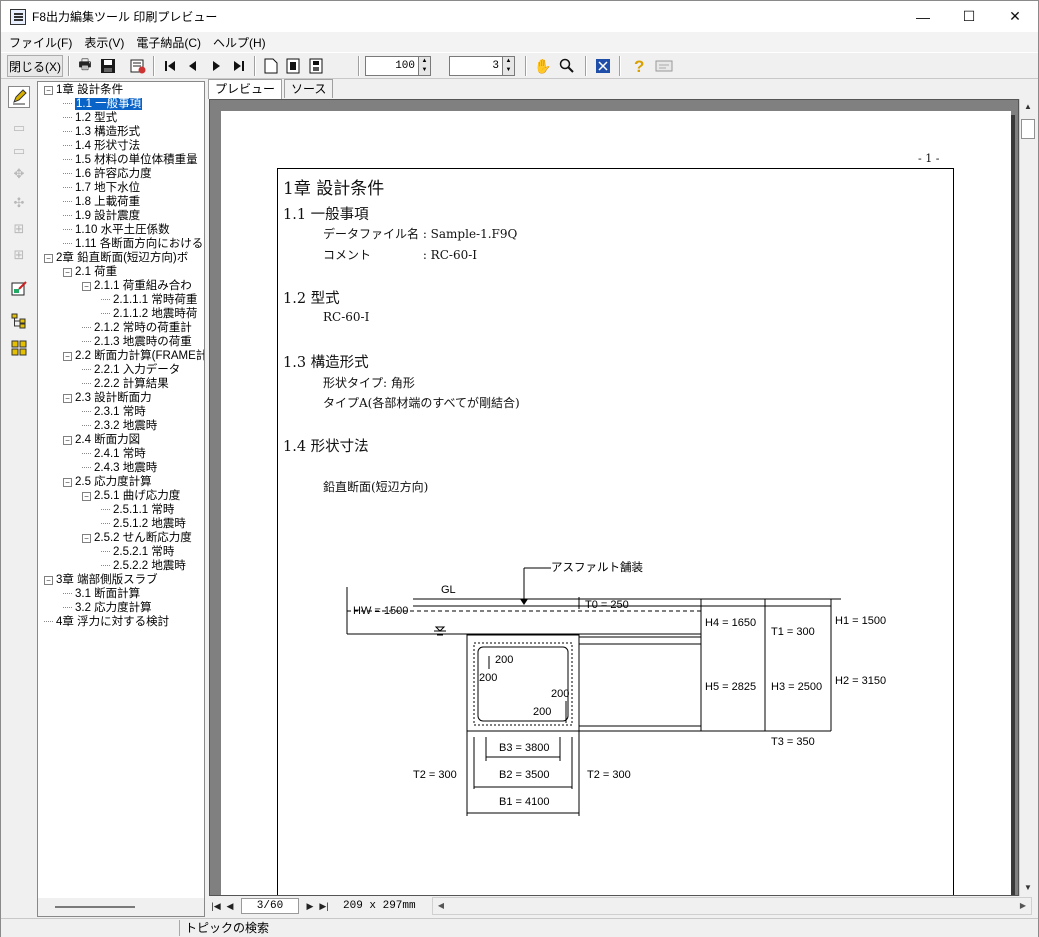 The width and height of the screenshot is (1039, 937). Describe the element at coordinates (294, 66) in the screenshot. I see `two-page-icon` at that location.